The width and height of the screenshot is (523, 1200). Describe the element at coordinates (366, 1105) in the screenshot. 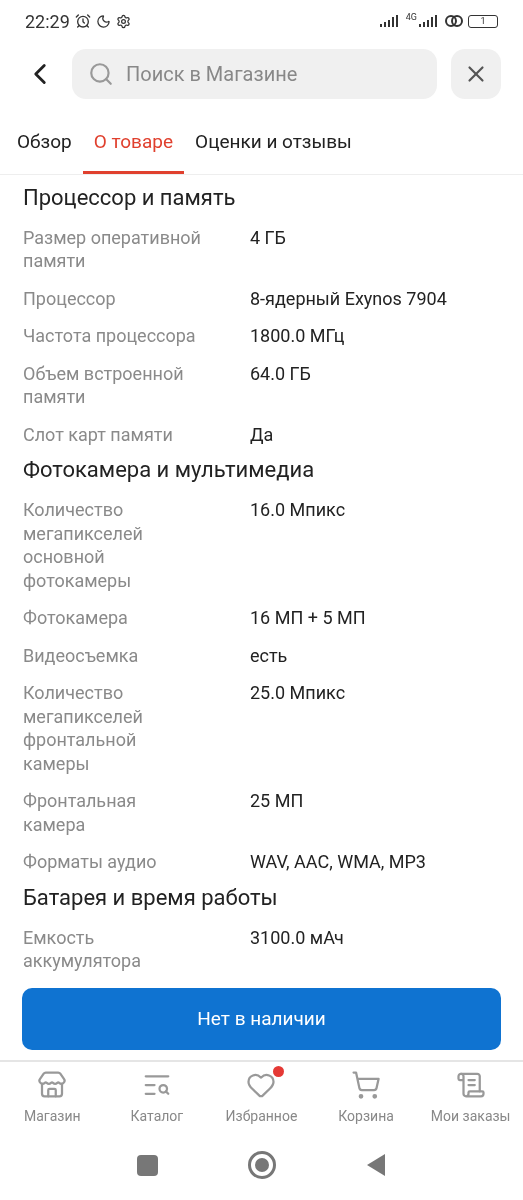

I see `nav-tab: Корзина` at that location.